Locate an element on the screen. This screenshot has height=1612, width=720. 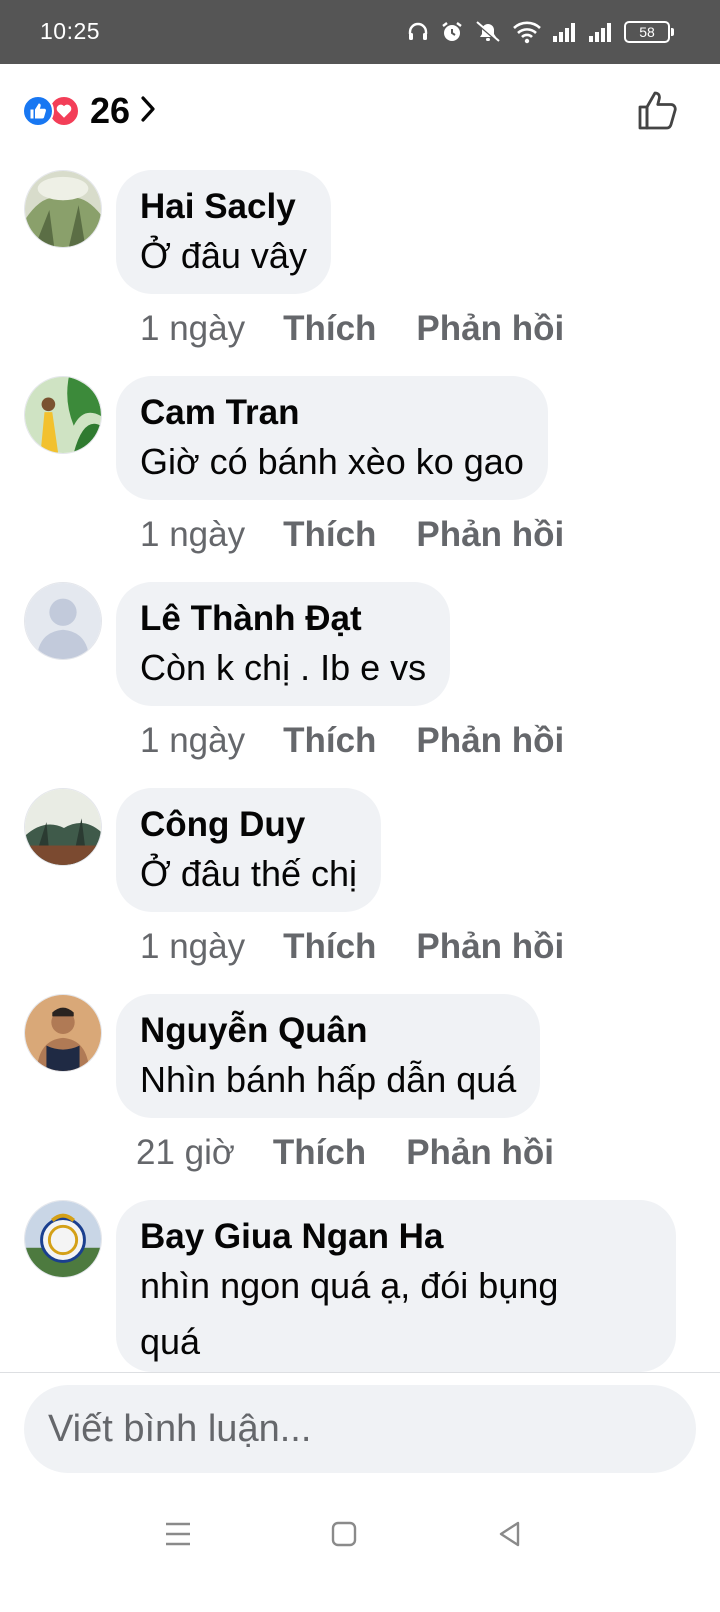
comment-text: Nhìn bánh hấp dẫn quá is located at coordinates (328, 1079).